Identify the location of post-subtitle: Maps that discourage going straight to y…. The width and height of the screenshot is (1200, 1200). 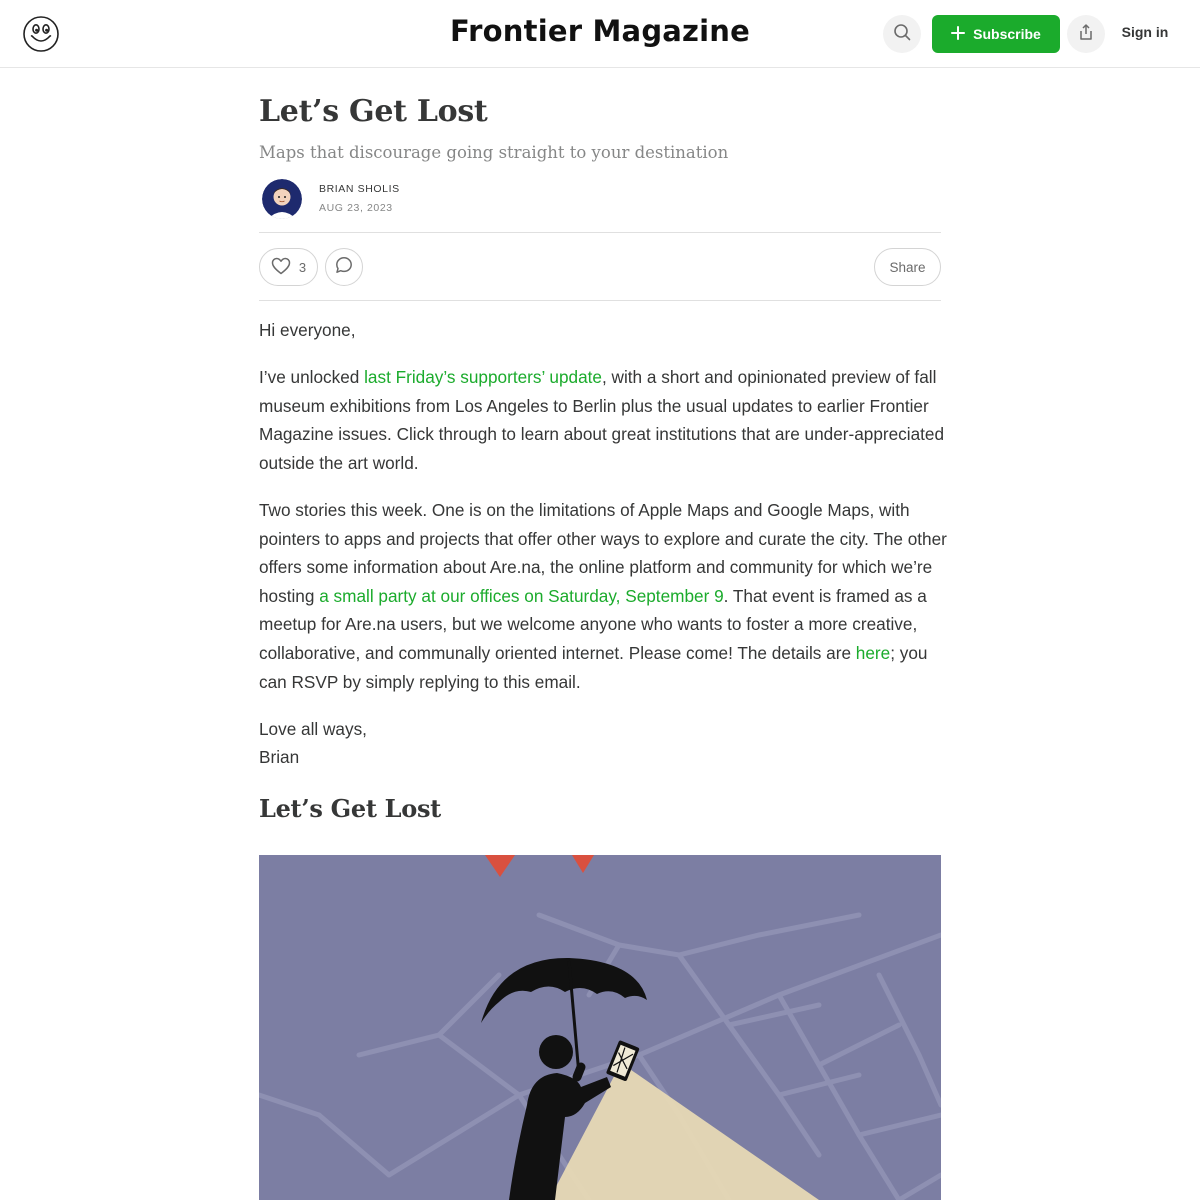
(494, 152).